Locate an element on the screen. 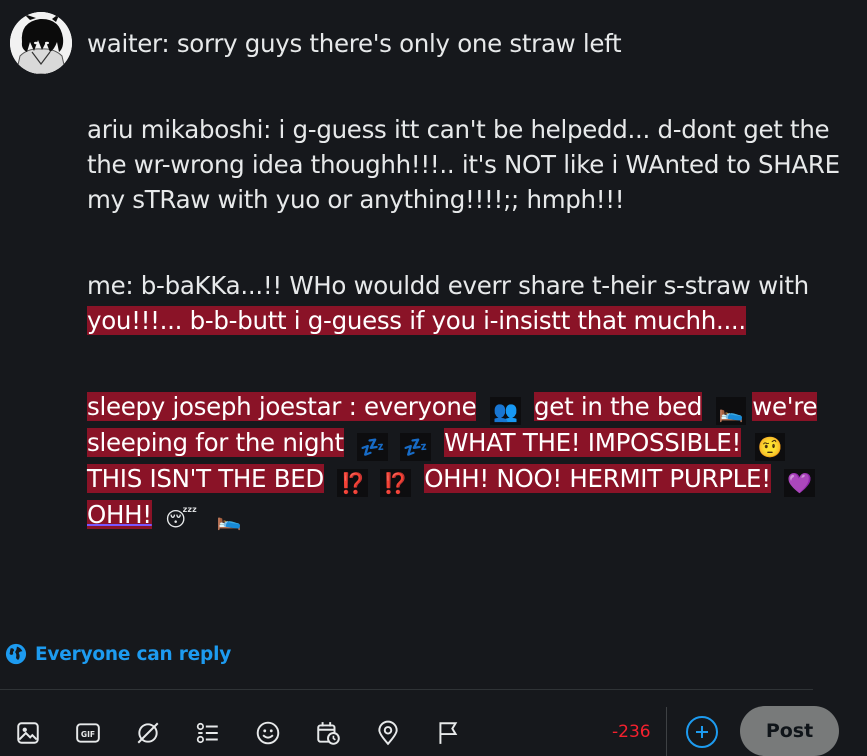 Image resolution: width=867 pixels, height=756 pixels. schedule-icon is located at coordinates (328, 733).